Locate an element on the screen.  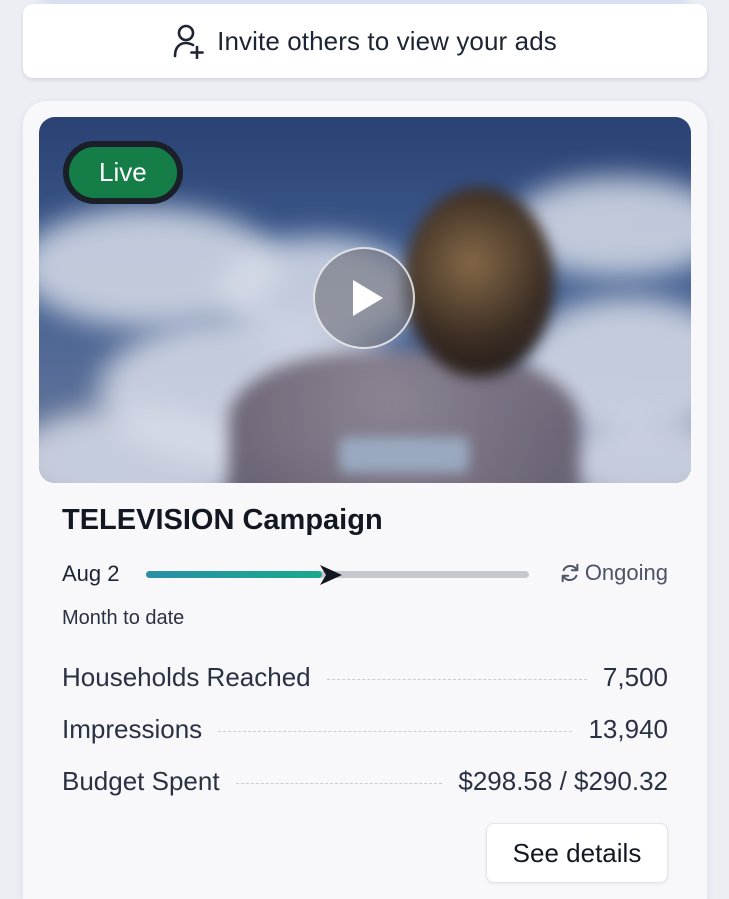
campaign-progress-fill is located at coordinates (234, 574).